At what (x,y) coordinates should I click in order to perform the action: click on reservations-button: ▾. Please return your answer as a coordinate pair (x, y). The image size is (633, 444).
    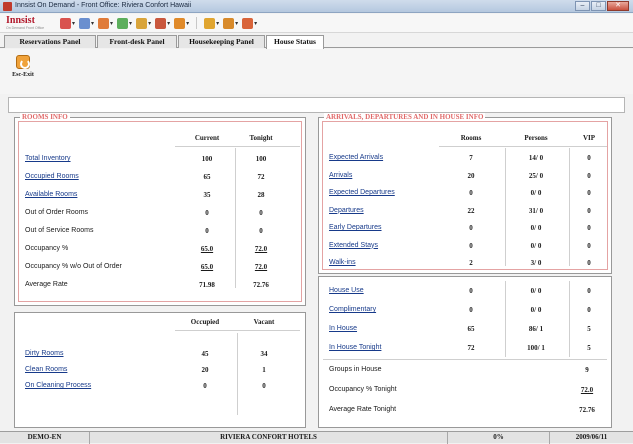
    Looking at the image, I should click on (67, 23).